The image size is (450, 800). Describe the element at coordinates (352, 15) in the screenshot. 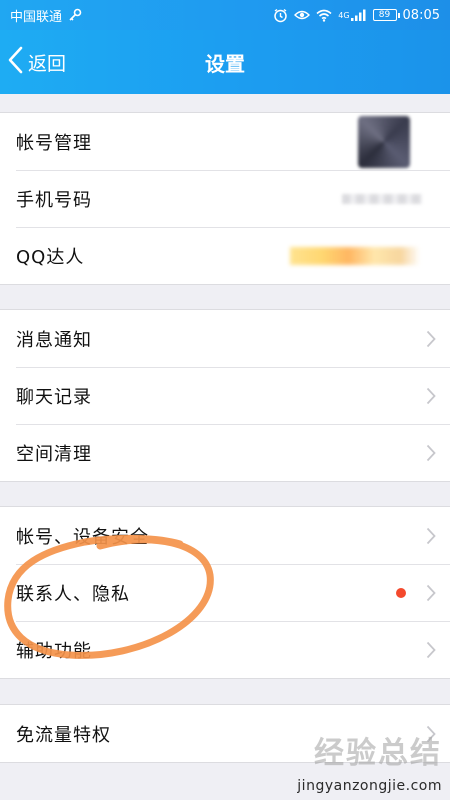

I see `signal-icon: 4G` at that location.